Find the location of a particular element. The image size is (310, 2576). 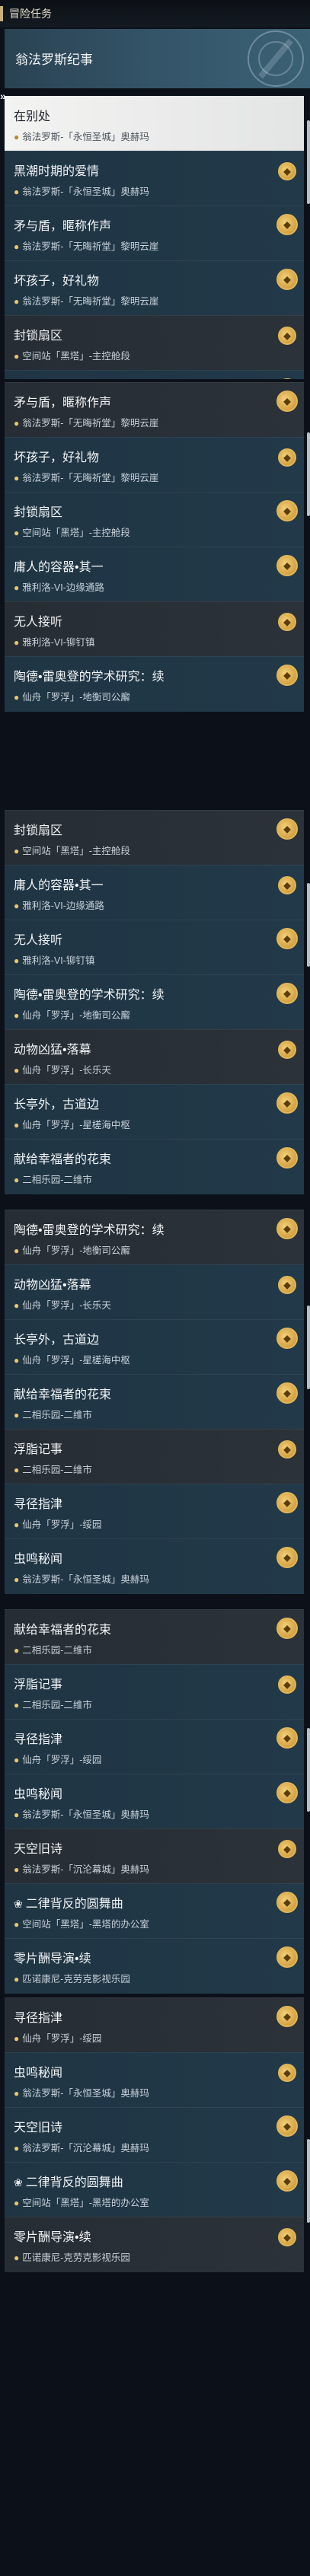

quest-location-text: 翁法罗斯-「永恒圣城」奥赫玛 is located at coordinates (85, 1579).